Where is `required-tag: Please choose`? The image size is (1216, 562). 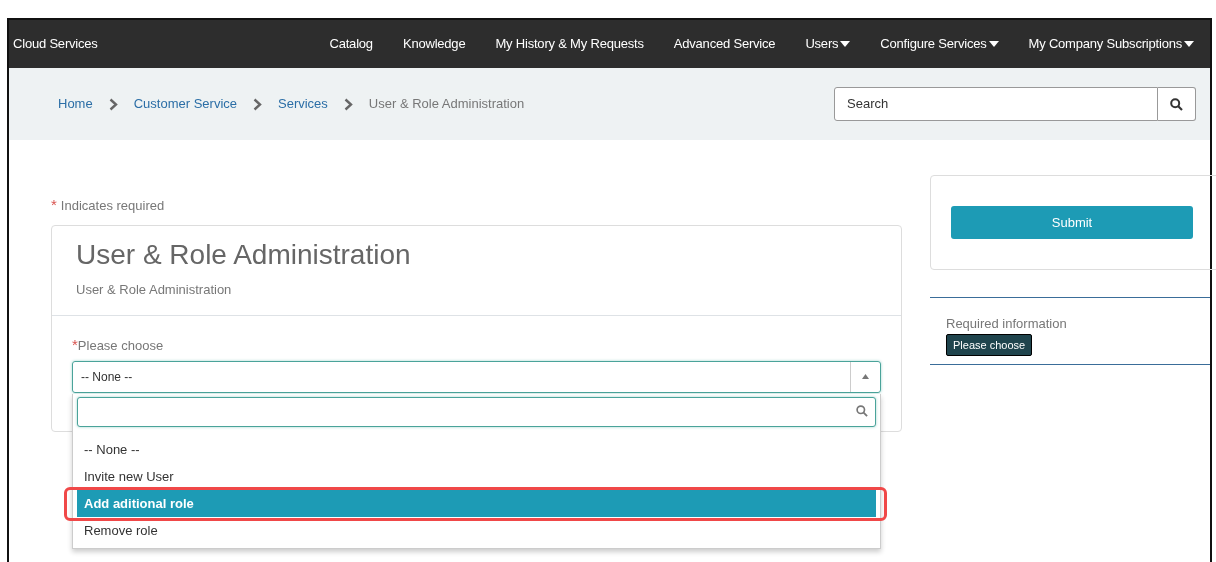
required-tag: Please choose is located at coordinates (989, 344).